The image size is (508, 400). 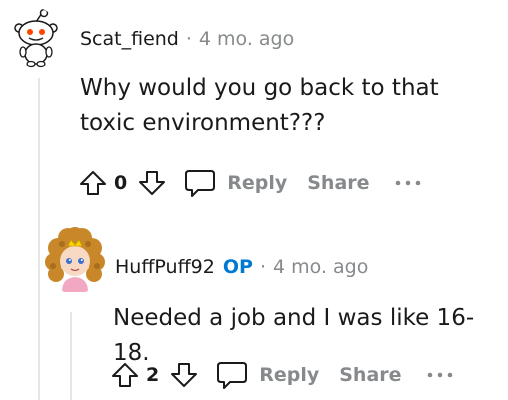 What do you see at coordinates (153, 375) in the screenshot?
I see `vote-score: 2` at bounding box center [153, 375].